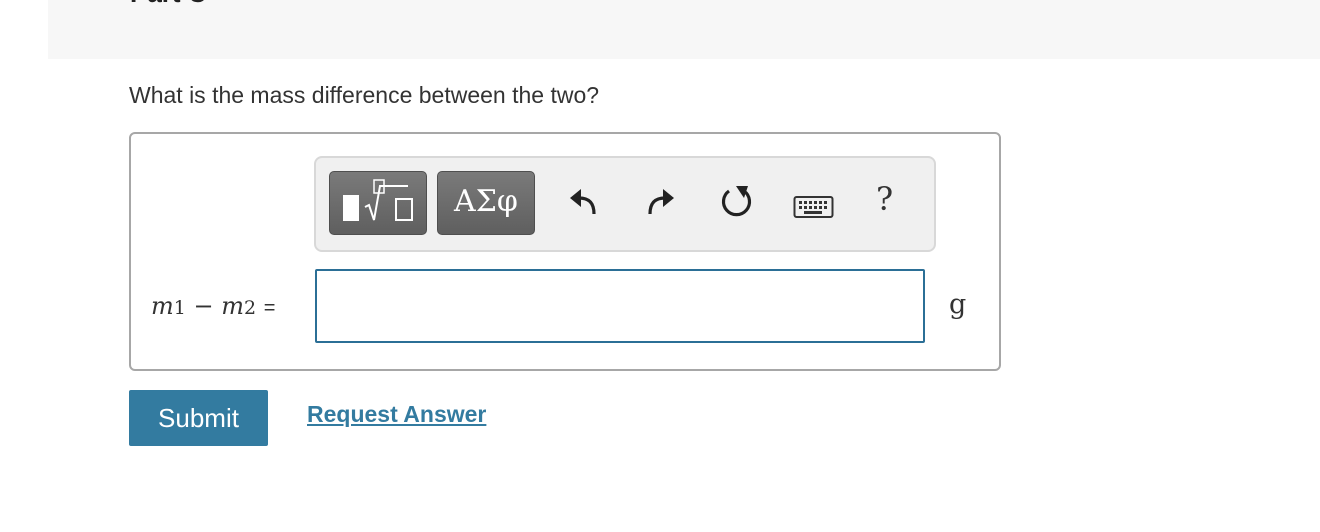 This screenshot has height=532, width=1320. I want to click on help-button: ?, so click(884, 199).